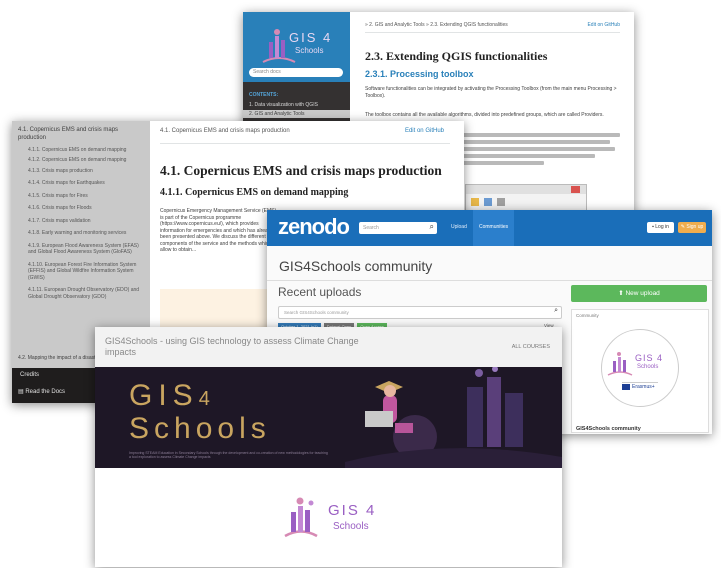 This screenshot has height=568, width=721. Describe the element at coordinates (640, 368) in the screenshot. I see `community-logo: GIS 4 Schools Erasmus+` at that location.